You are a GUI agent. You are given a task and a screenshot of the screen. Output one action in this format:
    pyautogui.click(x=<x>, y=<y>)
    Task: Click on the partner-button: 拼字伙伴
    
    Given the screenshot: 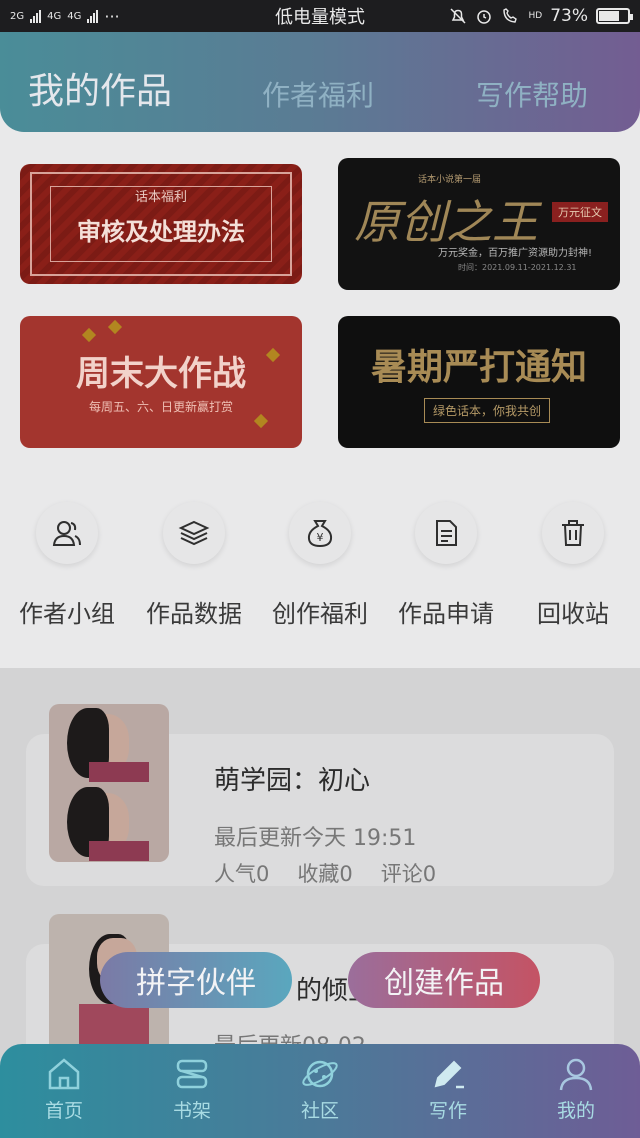 What is the action you would take?
    pyautogui.click(x=196, y=980)
    